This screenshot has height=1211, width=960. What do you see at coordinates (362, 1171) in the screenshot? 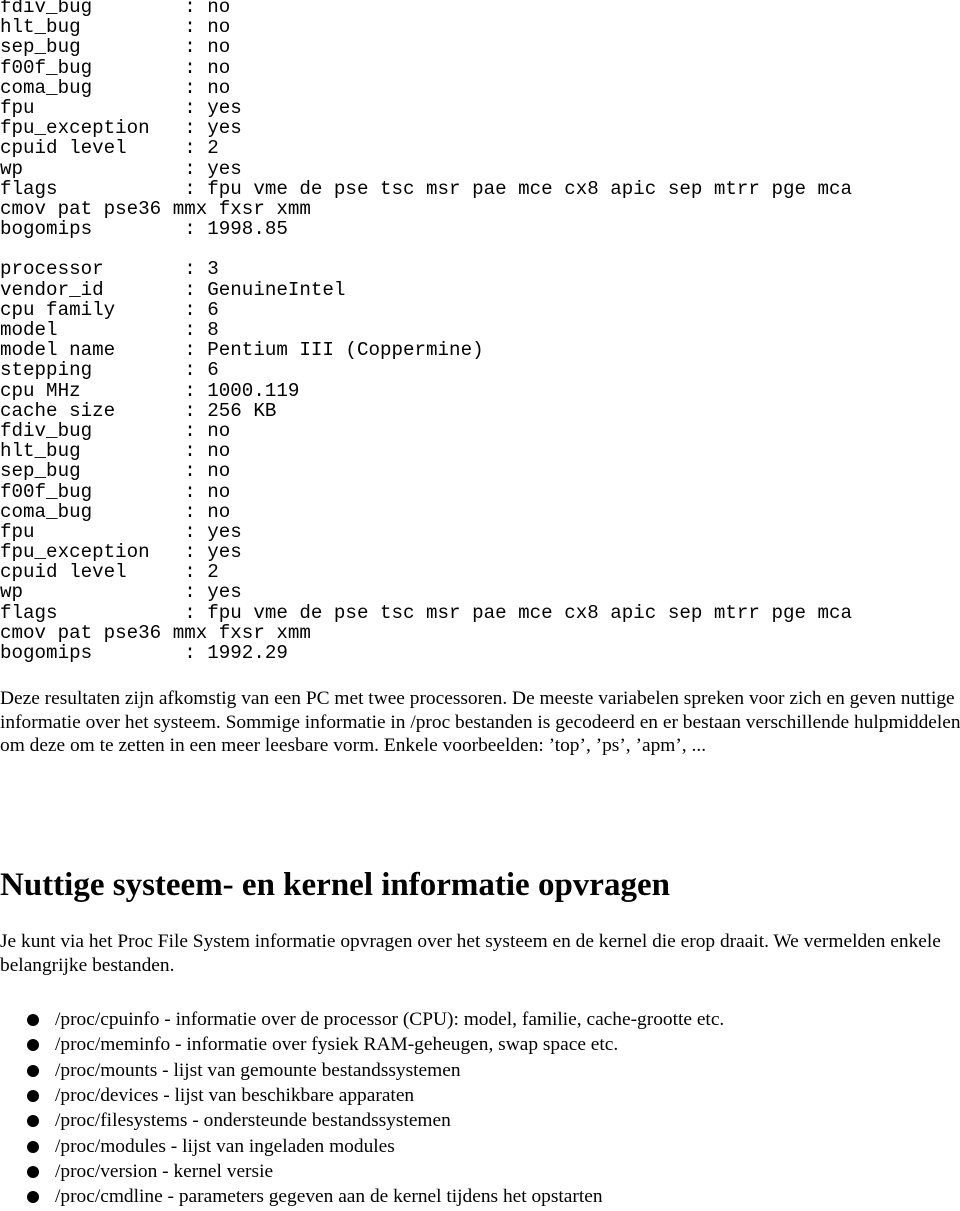
I see `list-item: /proc/version - kernel versie` at bounding box center [362, 1171].